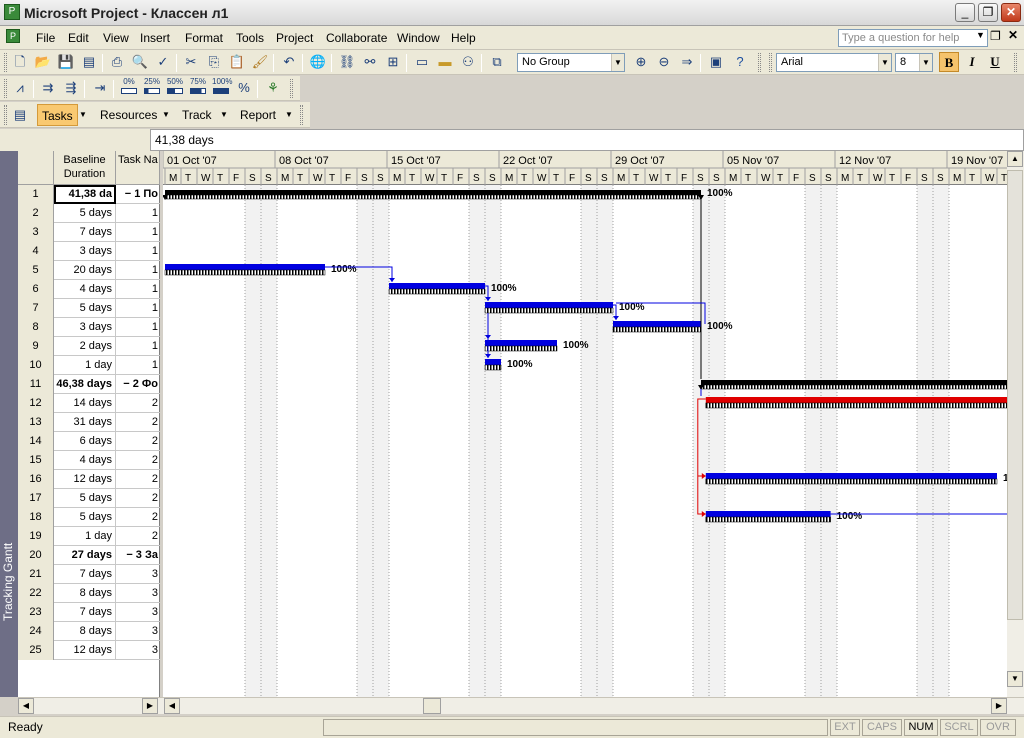 This screenshot has width=1024, height=738. What do you see at coordinates (1015, 159) in the screenshot?
I see `scroll-up-button: ▲` at bounding box center [1015, 159].